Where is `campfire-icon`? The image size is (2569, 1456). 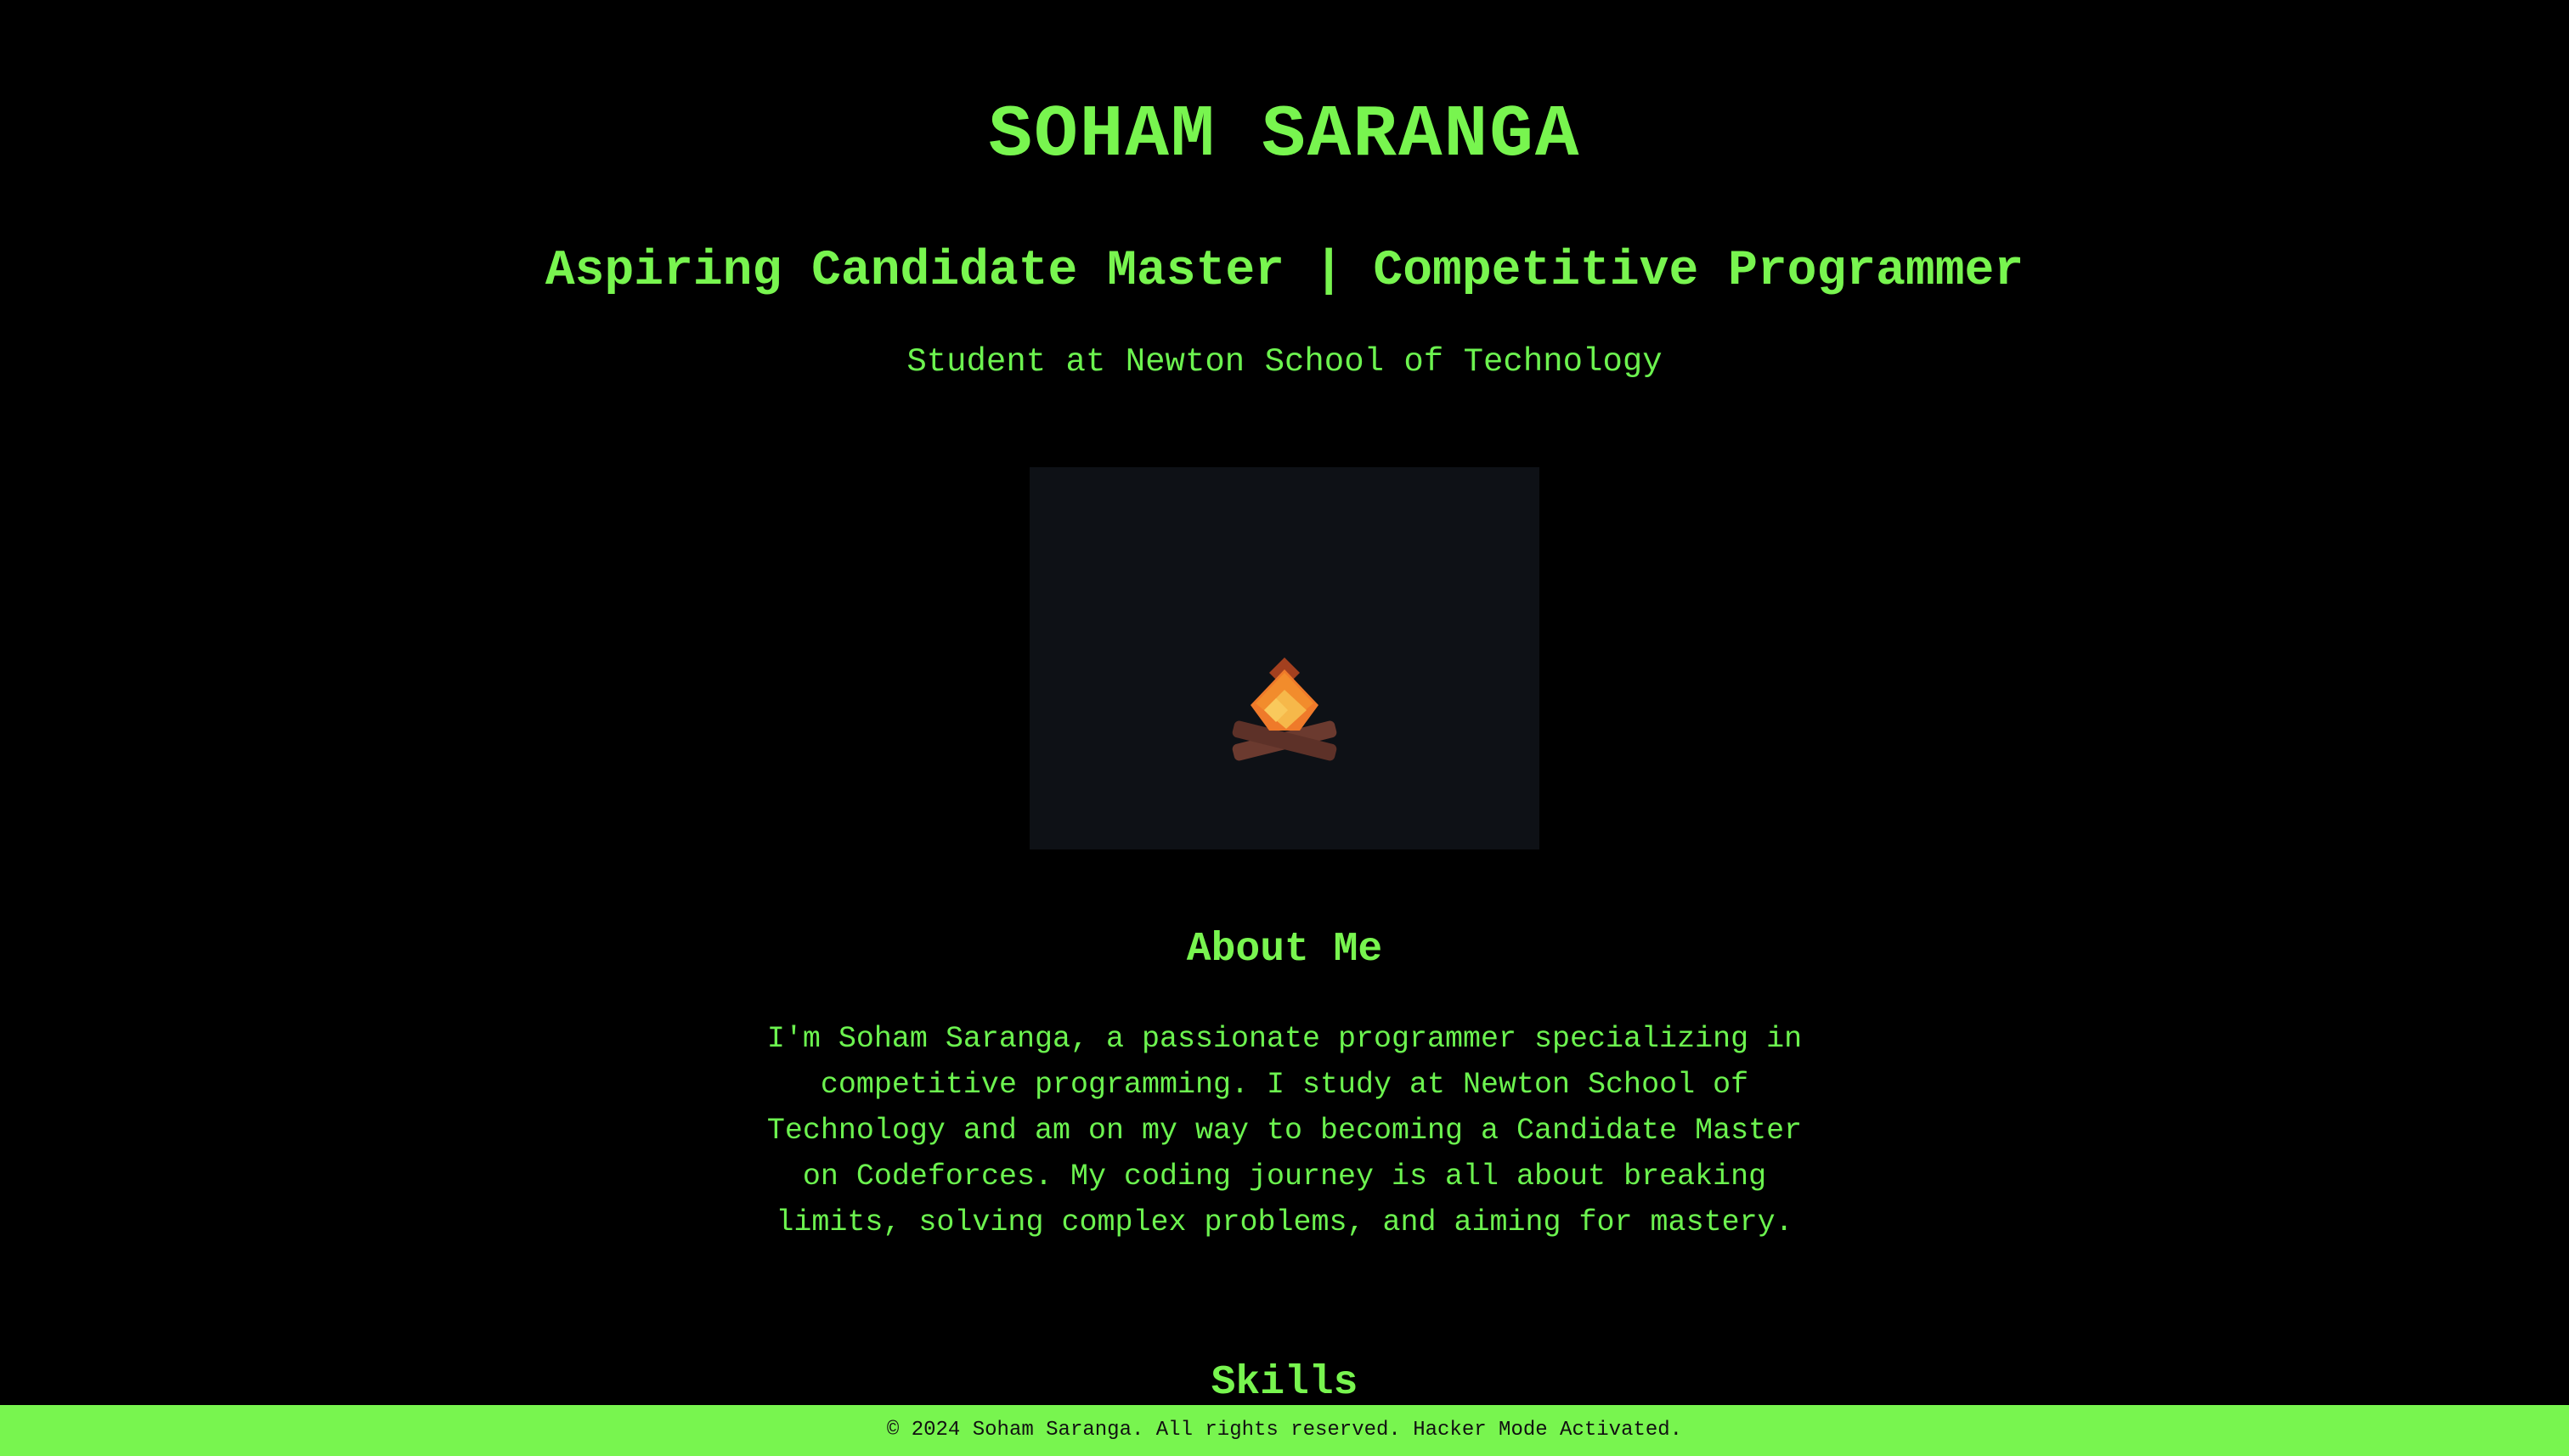 campfire-icon is located at coordinates (1284, 709).